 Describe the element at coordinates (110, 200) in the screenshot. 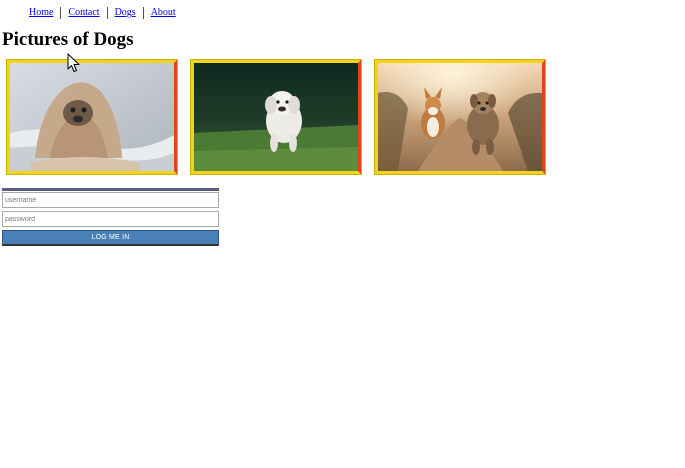

I see `username-input` at that location.